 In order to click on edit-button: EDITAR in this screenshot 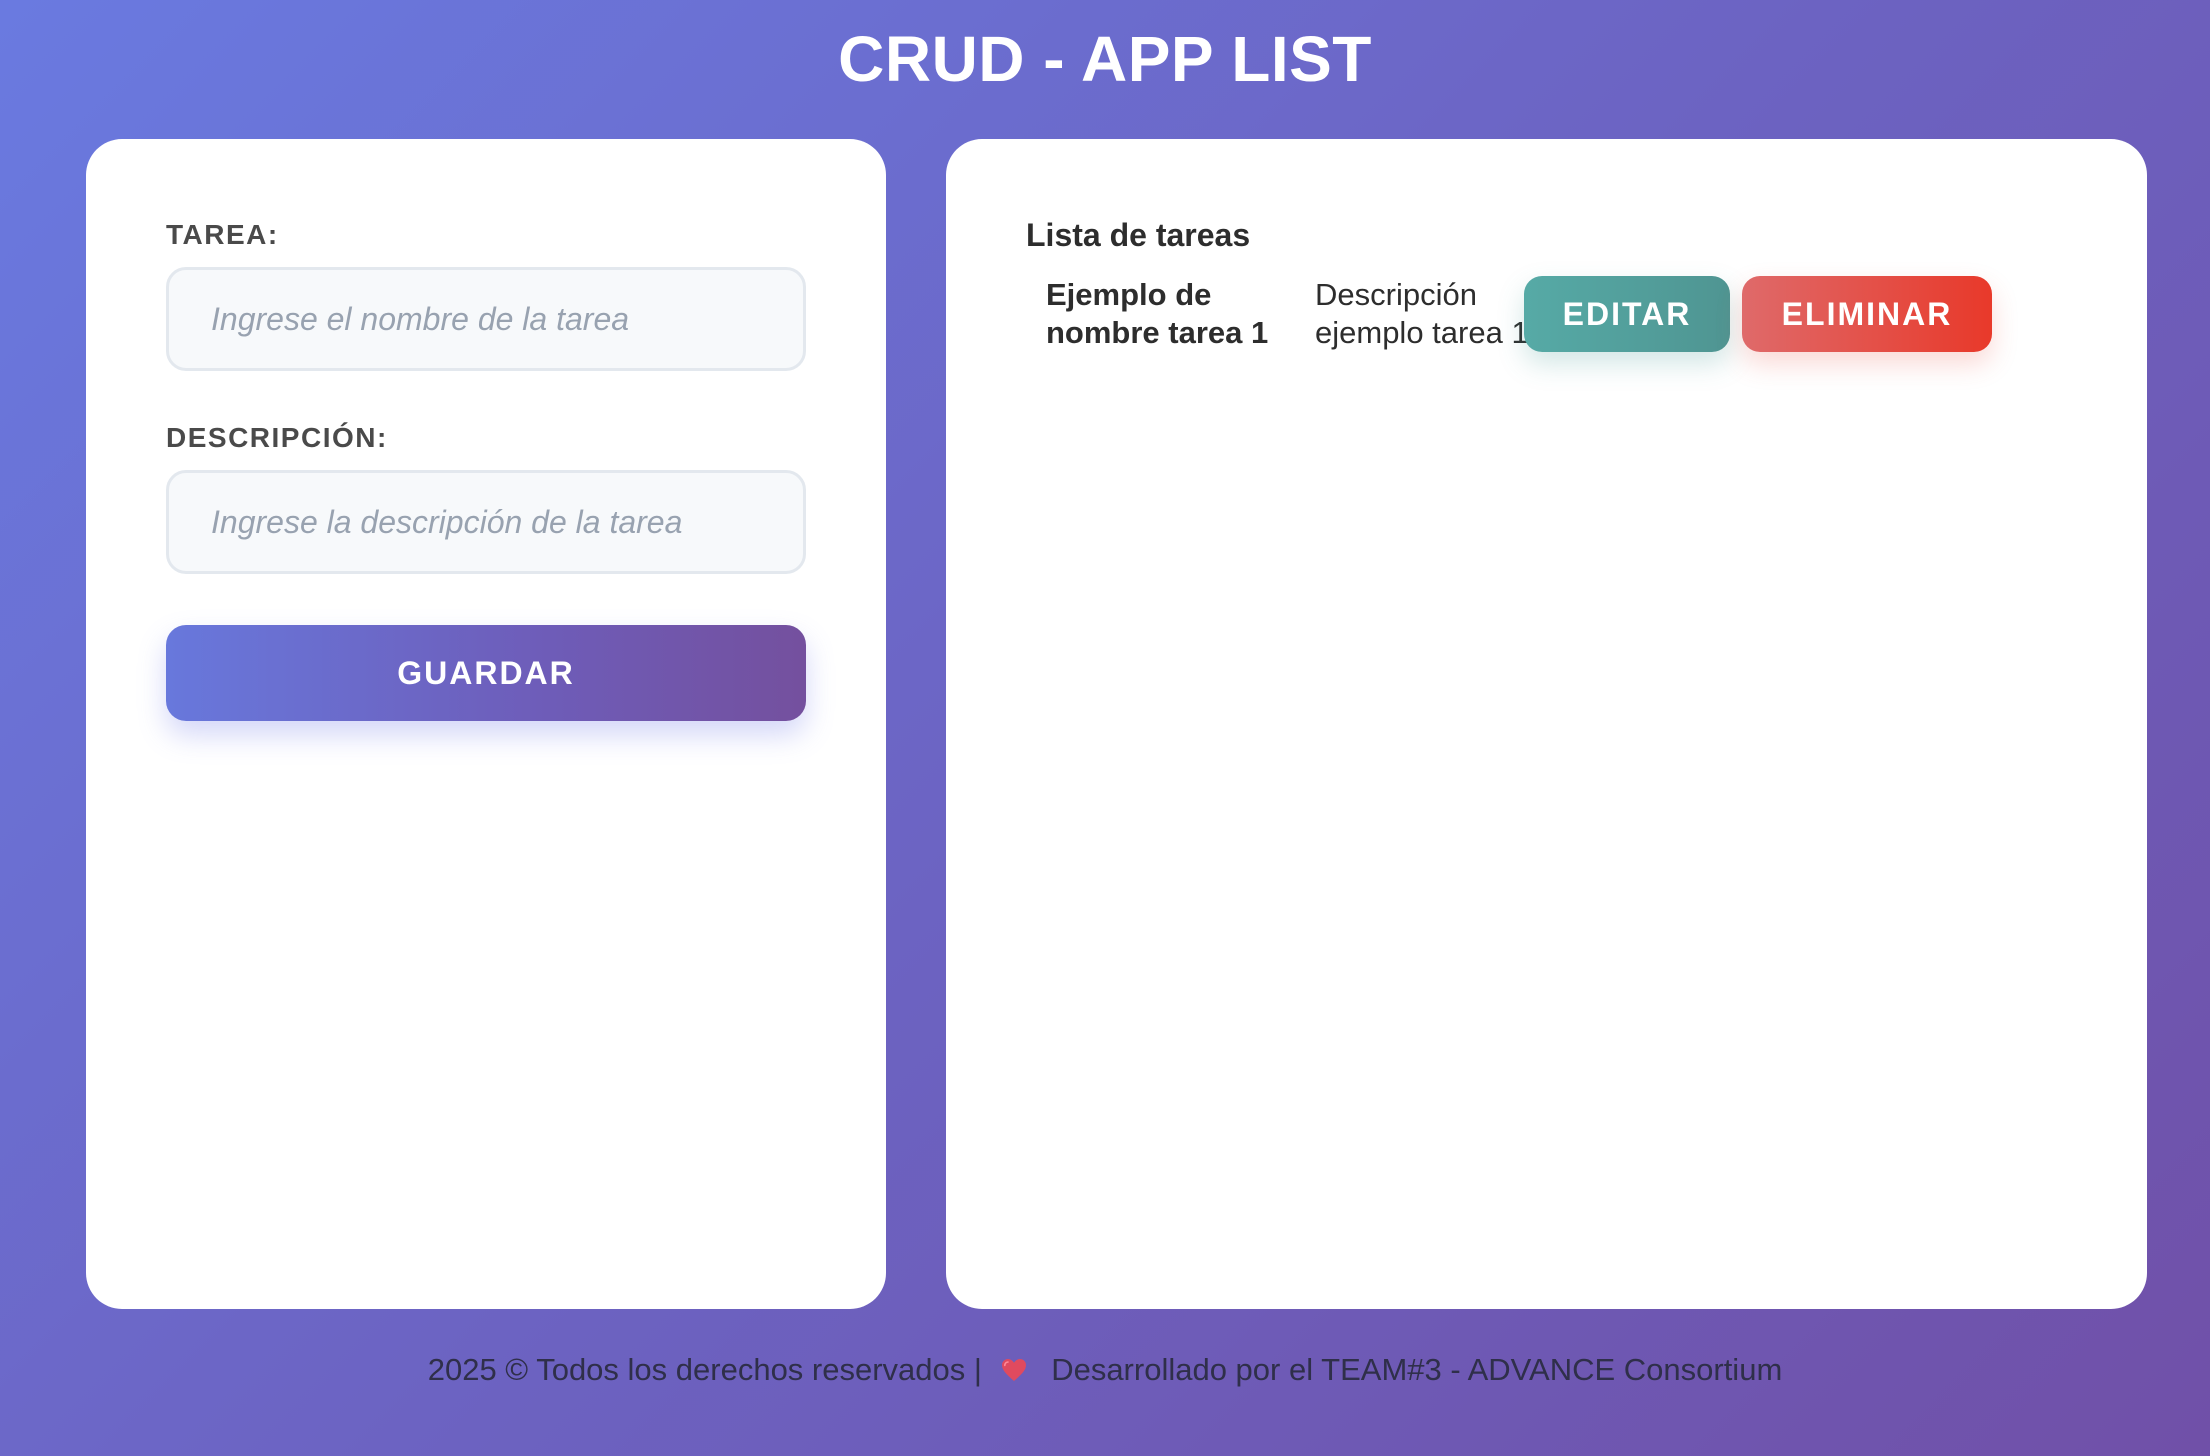, I will do `click(1627, 314)`.